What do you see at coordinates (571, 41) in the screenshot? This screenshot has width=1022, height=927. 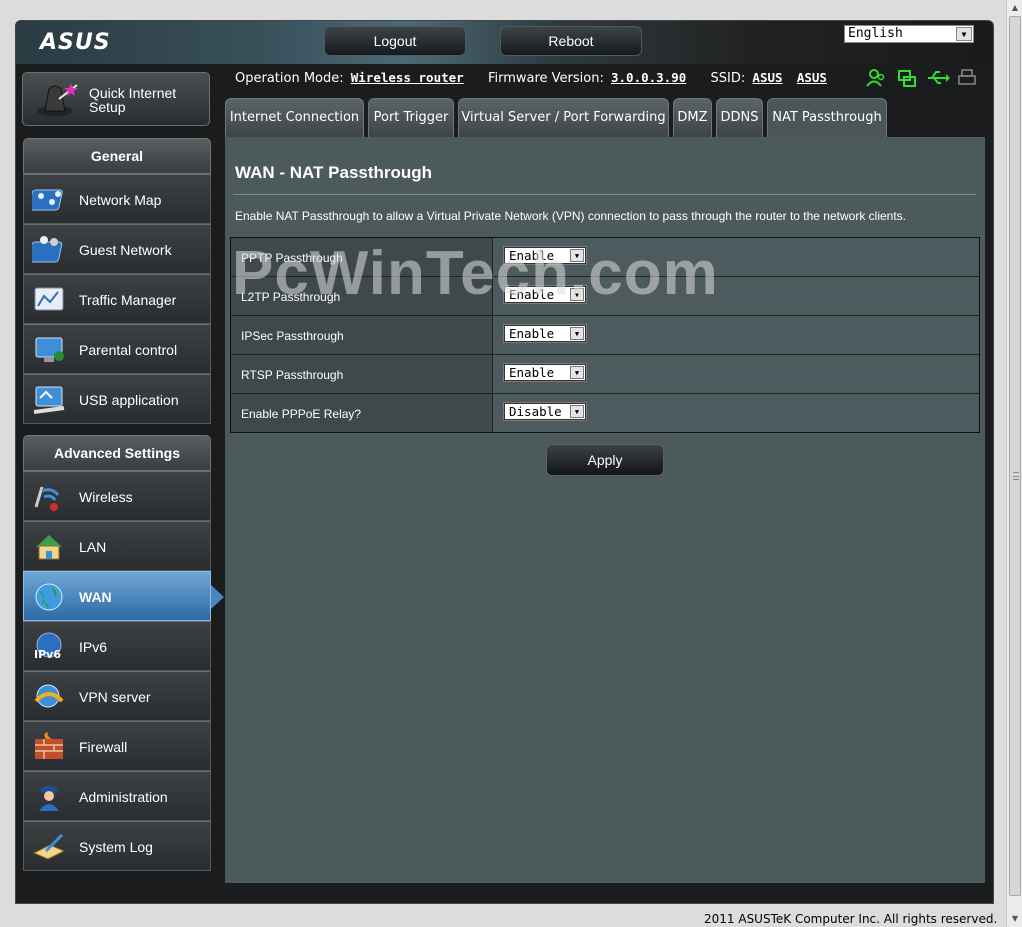 I see `reboot-button: Reboot` at bounding box center [571, 41].